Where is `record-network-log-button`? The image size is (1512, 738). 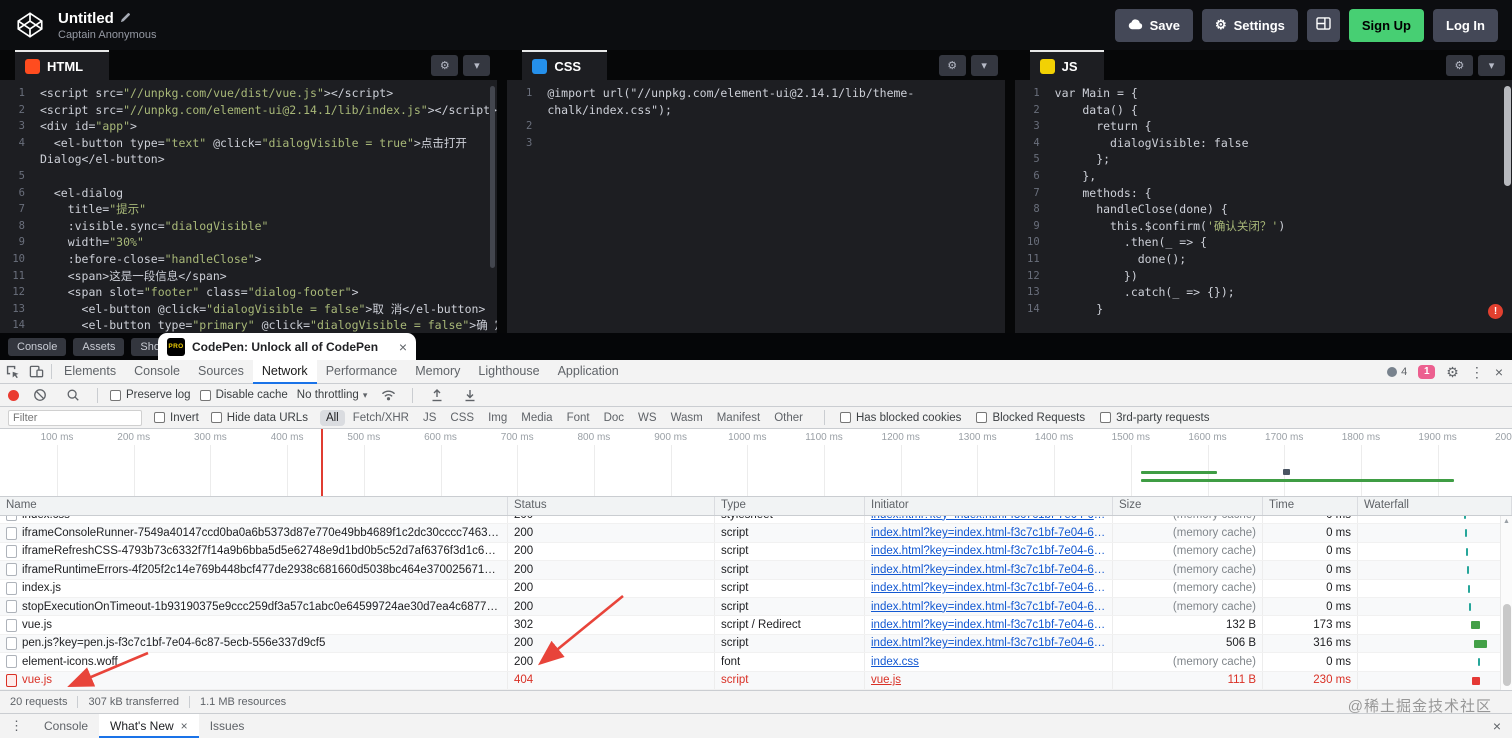
record-network-log-button is located at coordinates (13, 395).